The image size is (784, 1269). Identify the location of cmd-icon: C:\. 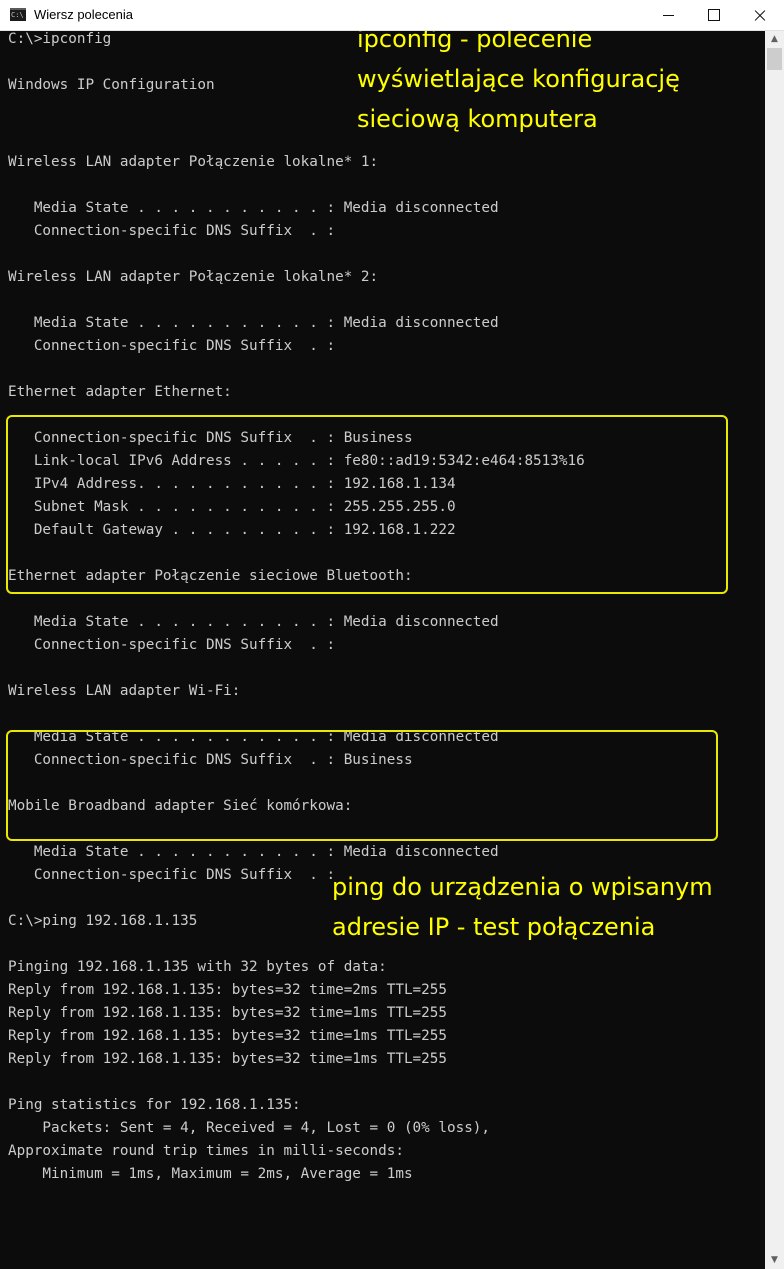
(18, 14).